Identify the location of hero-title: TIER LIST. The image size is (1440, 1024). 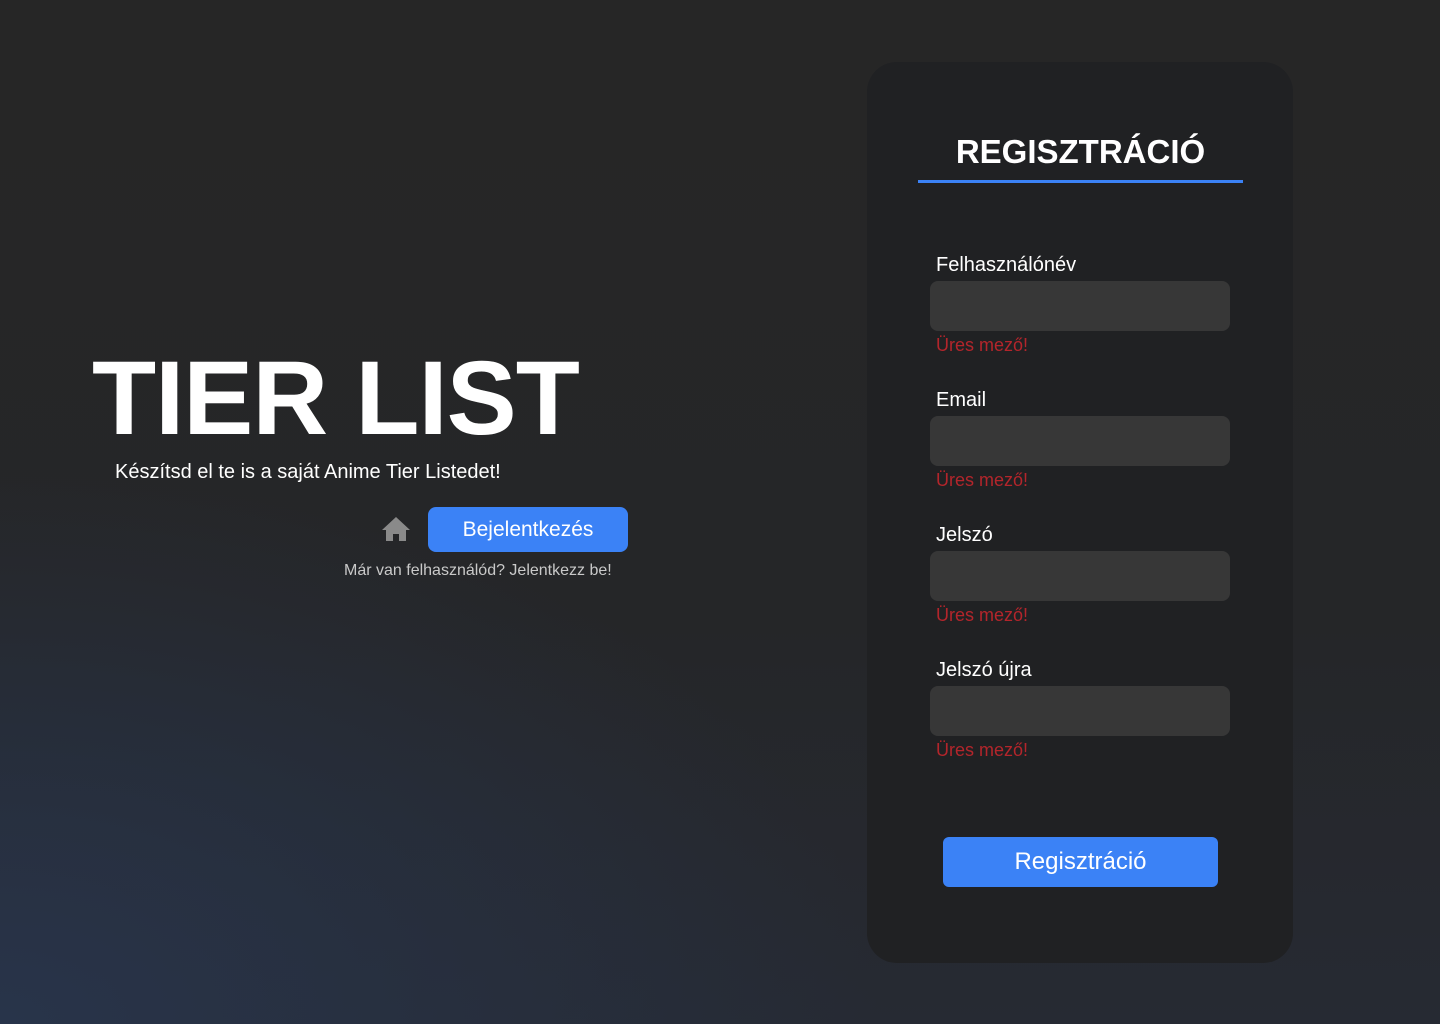
(336, 398).